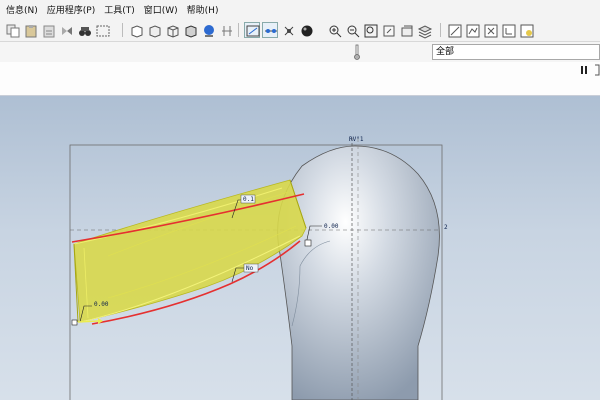 The width and height of the screenshot is (600, 400). What do you see at coordinates (446, 227) in the screenshot?
I see `datum-axis-label: 2` at bounding box center [446, 227].